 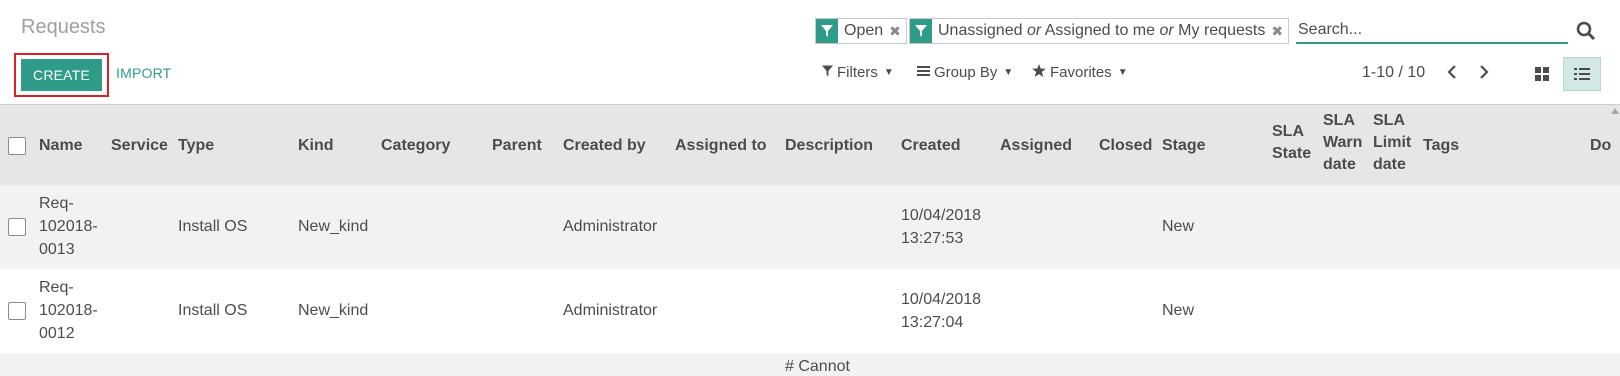 I want to click on column-header-sla-limit-date: SLA Limit date, so click(x=1392, y=143).